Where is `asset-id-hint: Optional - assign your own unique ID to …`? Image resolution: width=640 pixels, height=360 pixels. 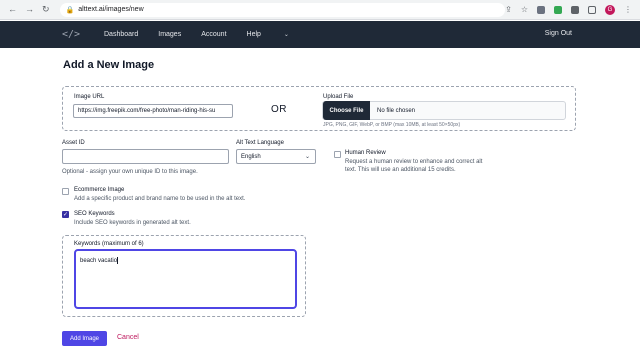 asset-id-hint: Optional - assign your own unique ID to … is located at coordinates (130, 172).